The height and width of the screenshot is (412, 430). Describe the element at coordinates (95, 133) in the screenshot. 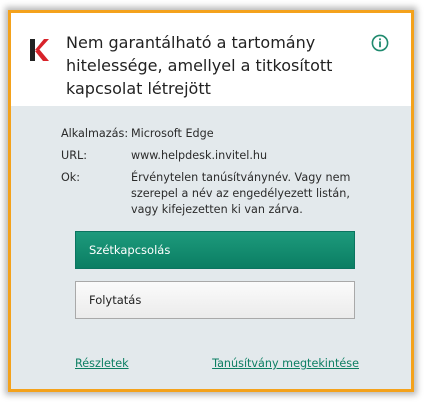

I see `application-label: Alkalmazás:` at that location.